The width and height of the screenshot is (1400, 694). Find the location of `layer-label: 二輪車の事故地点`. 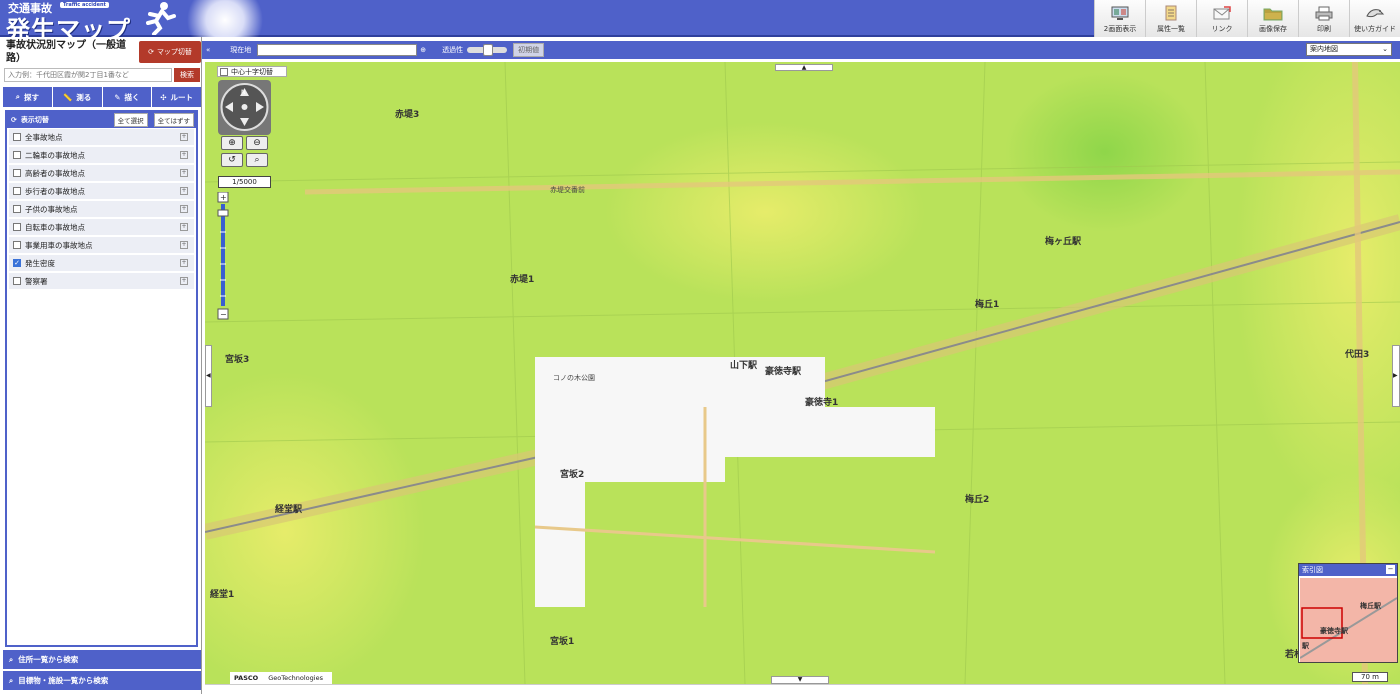

layer-label: 二輪車の事故地点 is located at coordinates (55, 155).